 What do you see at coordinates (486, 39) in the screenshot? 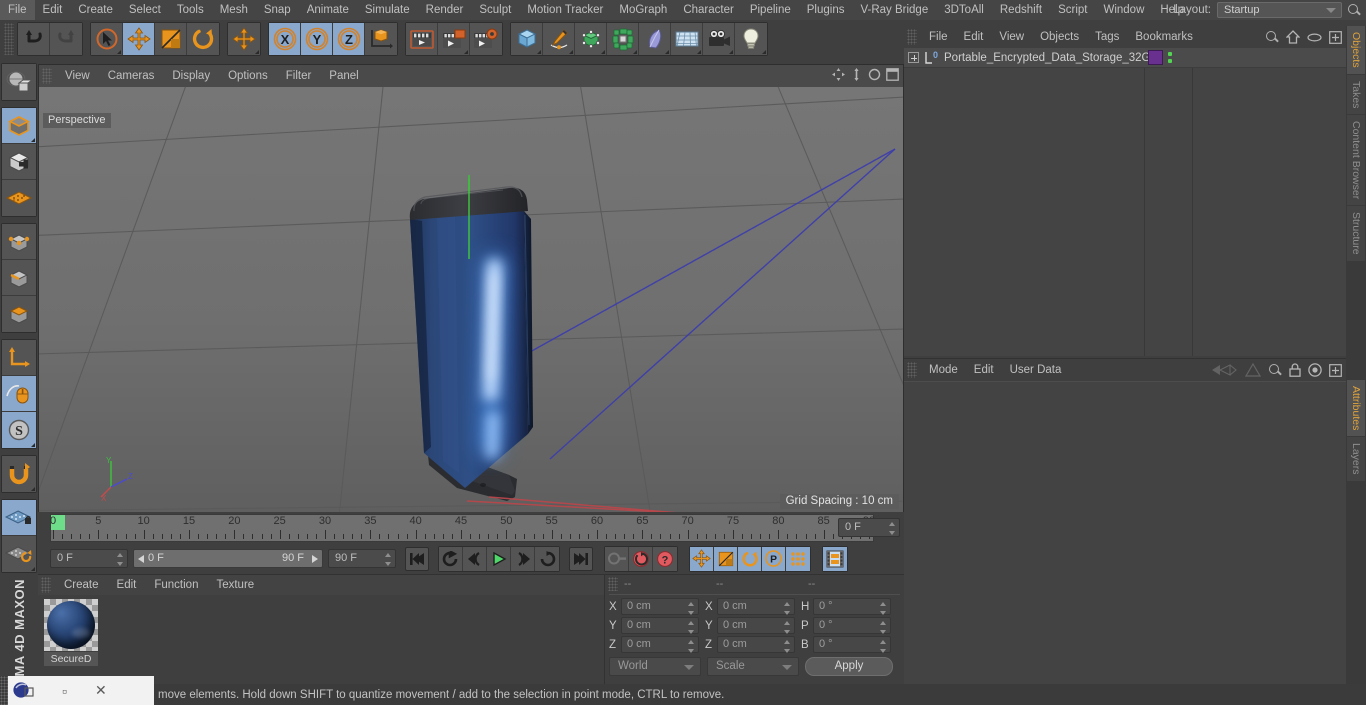
I see `render-settings-button` at bounding box center [486, 39].